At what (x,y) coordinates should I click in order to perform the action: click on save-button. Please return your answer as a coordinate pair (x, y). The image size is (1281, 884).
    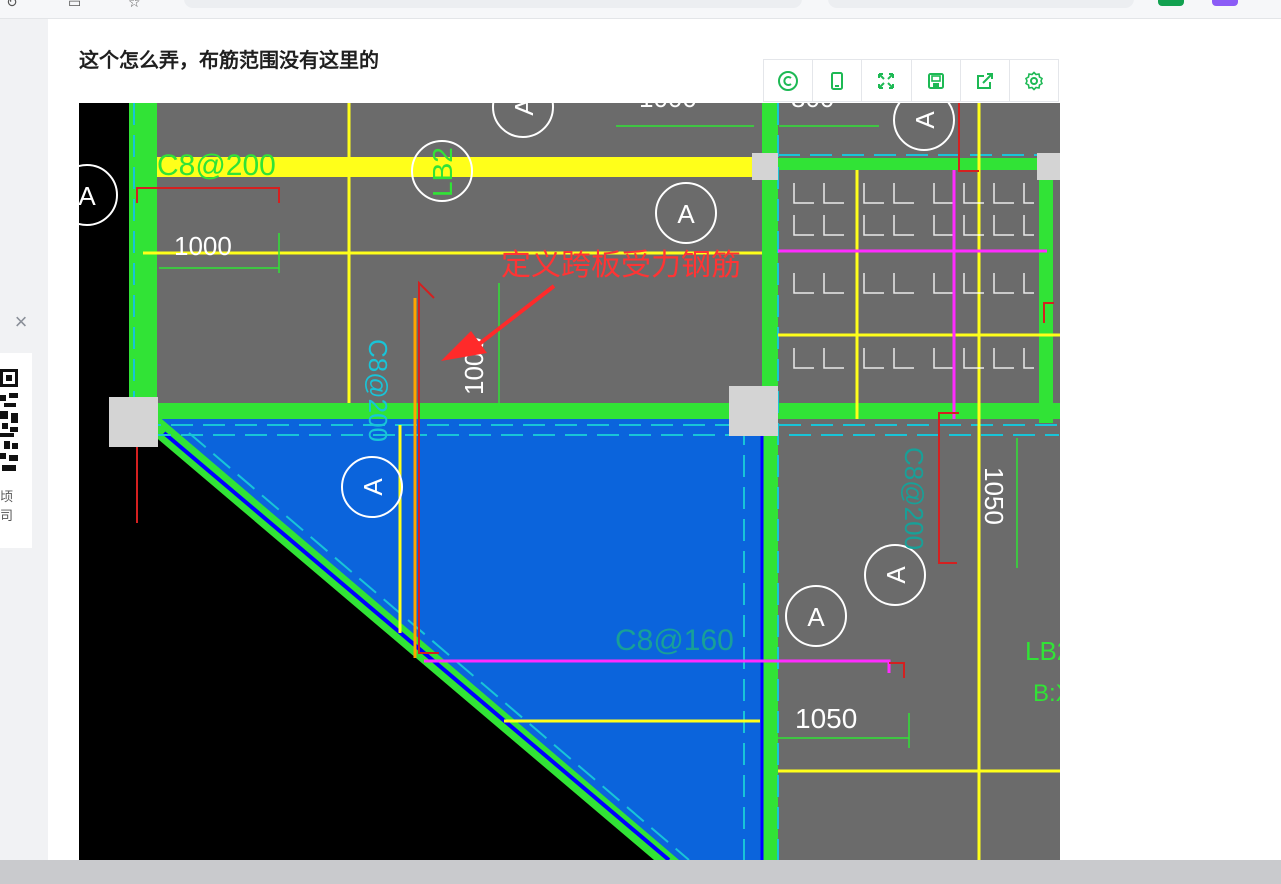
    Looking at the image, I should click on (936, 80).